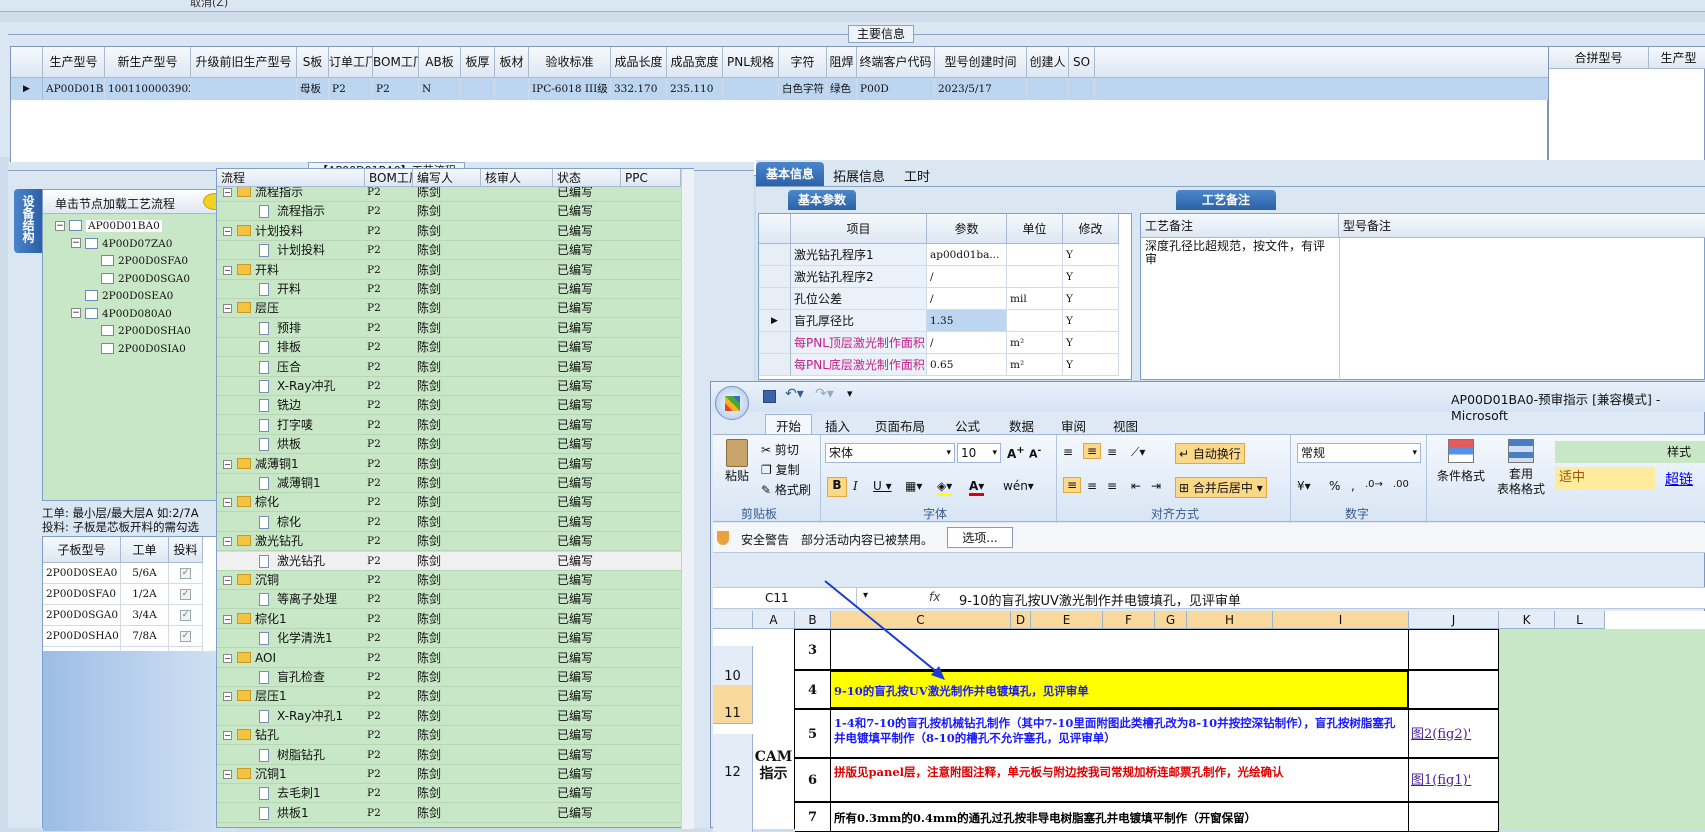 This screenshot has width=1705, height=832. What do you see at coordinates (859, 277) in the screenshot?
I see `param-cell: 激光钻孔程序2` at bounding box center [859, 277].